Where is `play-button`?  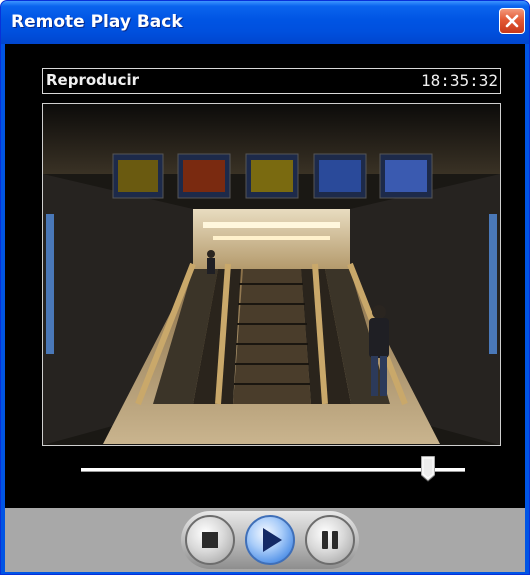 play-button is located at coordinates (270, 540).